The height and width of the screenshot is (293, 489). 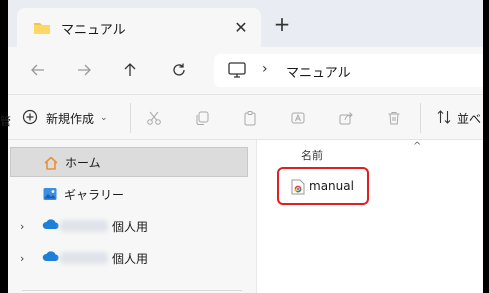 I want to click on column-header-name: 名前, so click(x=312, y=155).